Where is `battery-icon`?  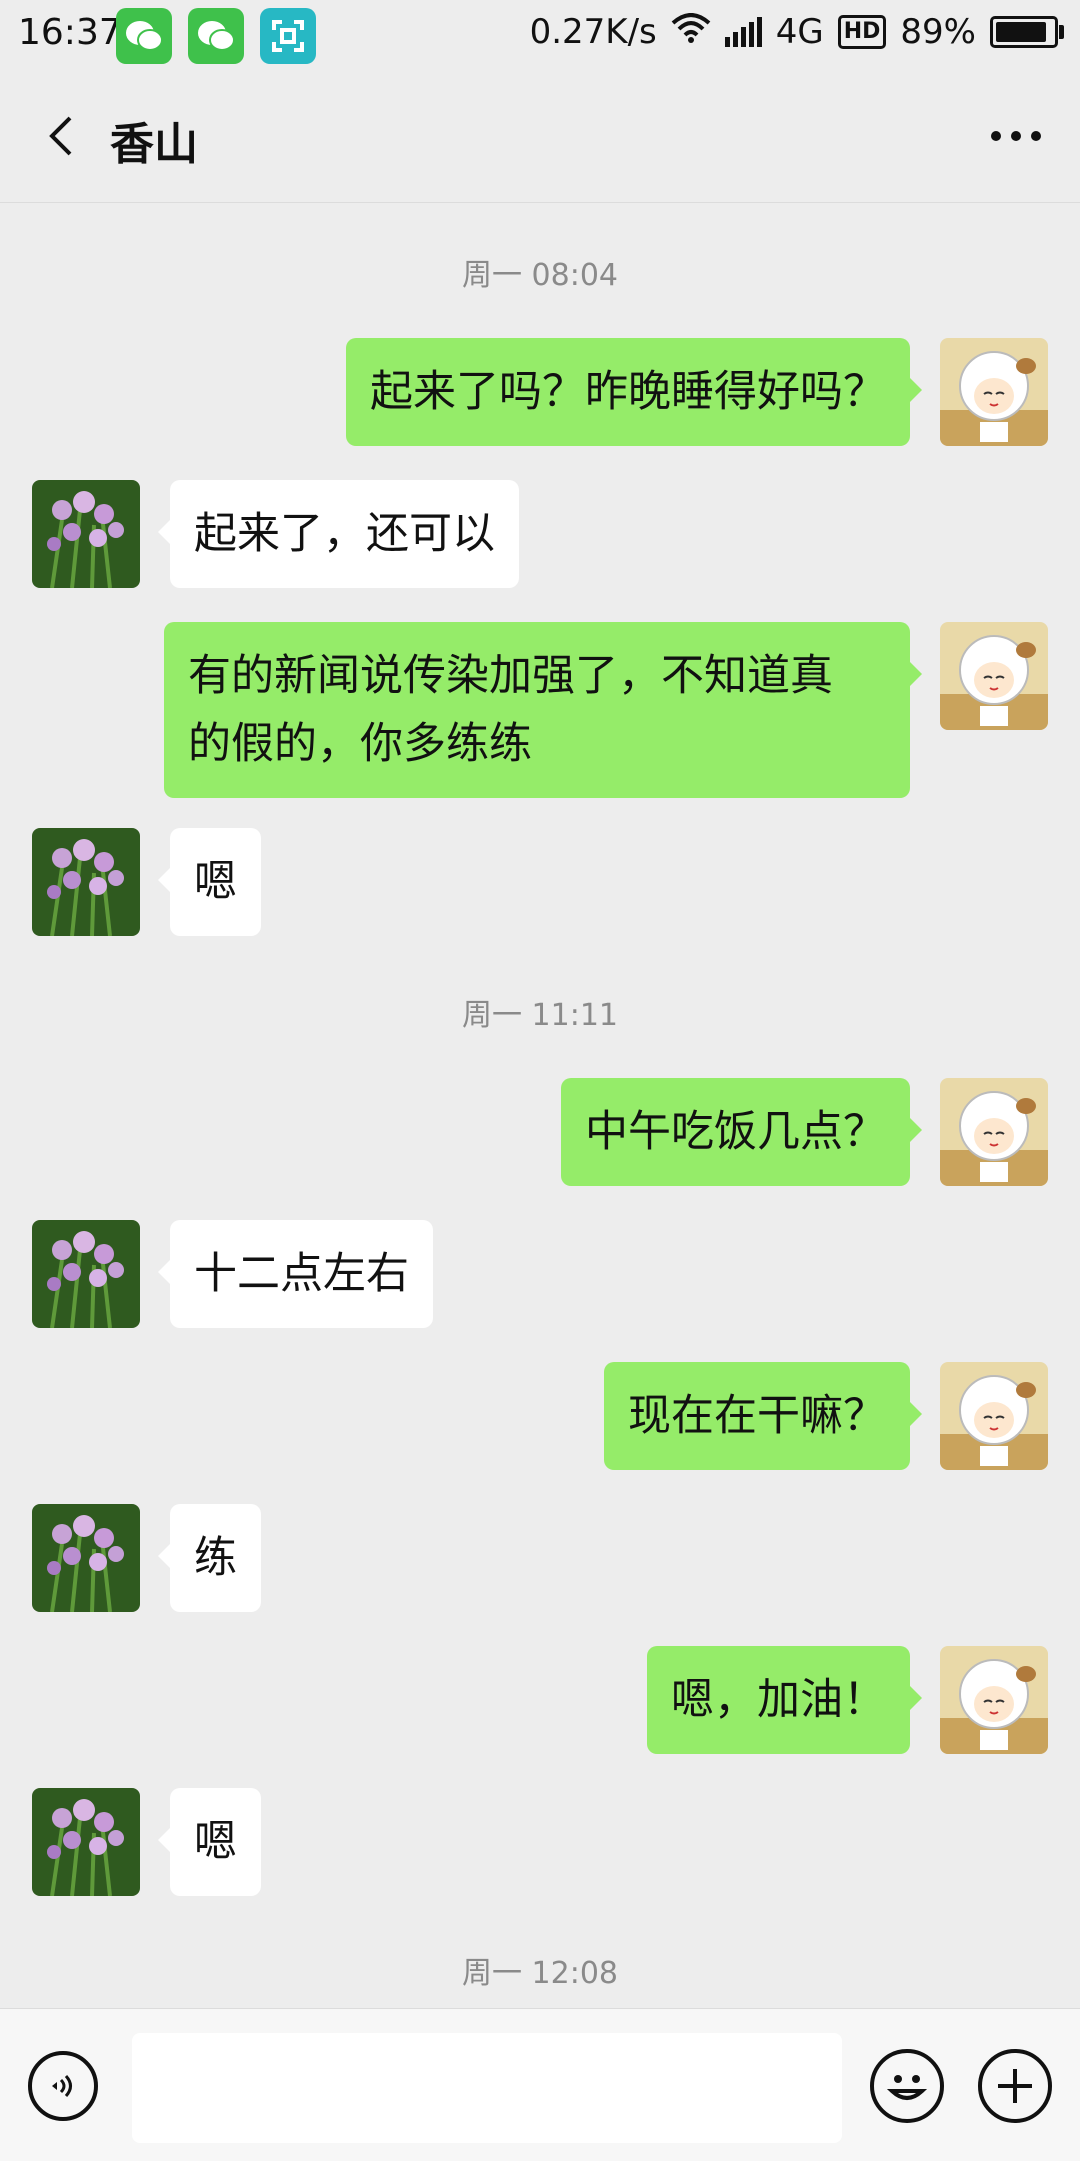
battery-icon is located at coordinates (1027, 32).